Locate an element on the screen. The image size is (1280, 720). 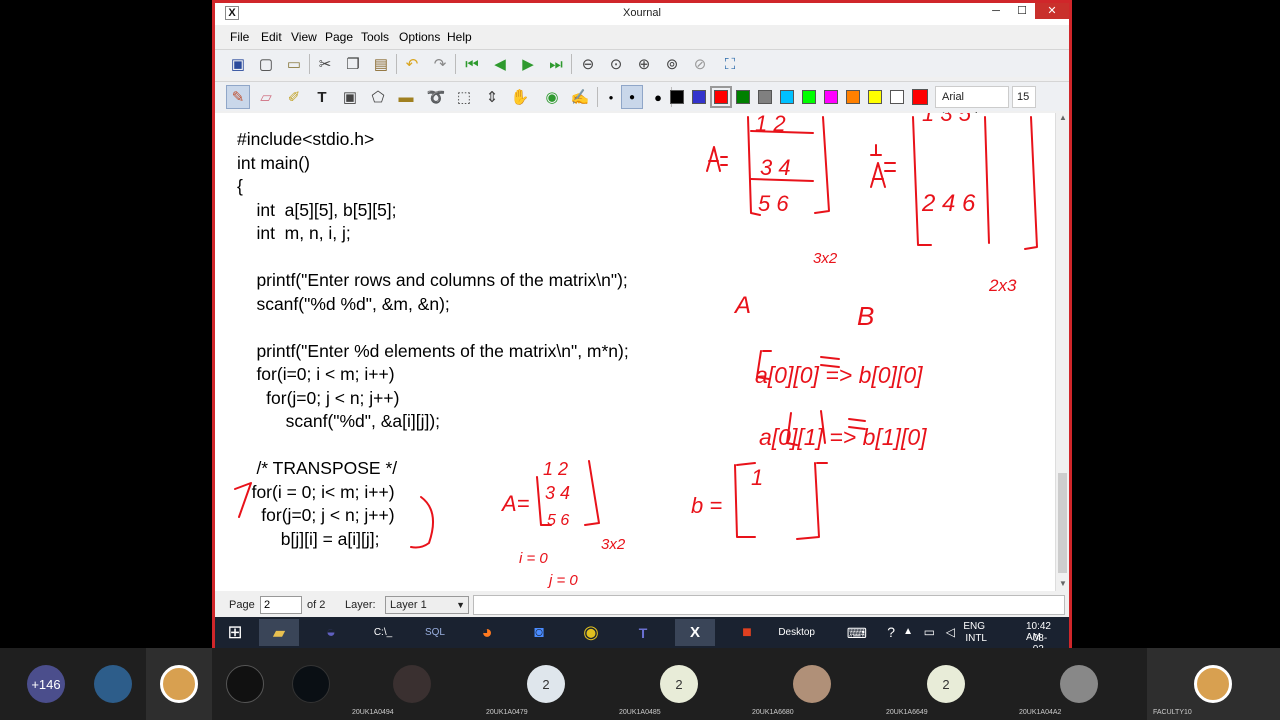
sql-icon: SQL is located at coordinates (435, 632).